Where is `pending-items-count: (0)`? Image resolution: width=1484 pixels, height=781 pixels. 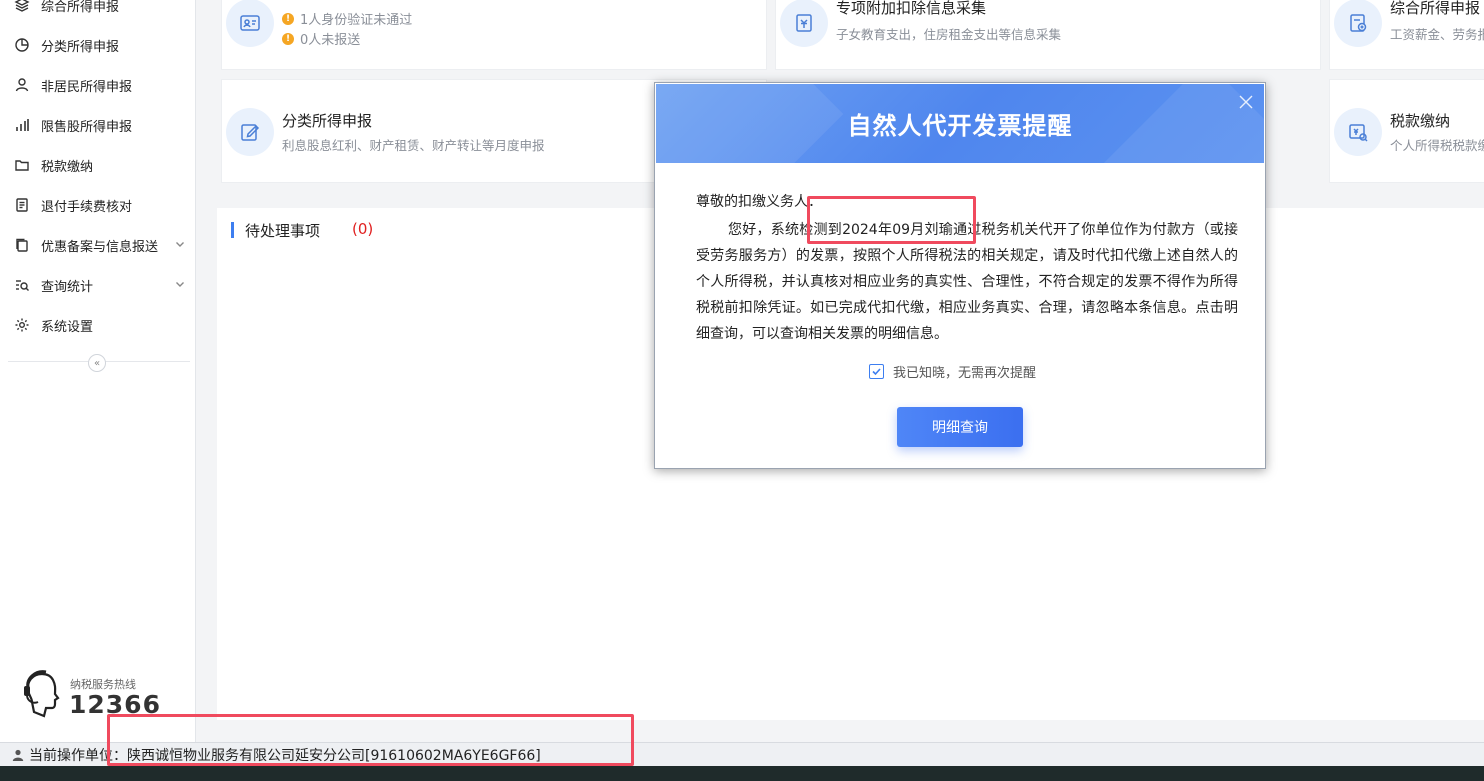 pending-items-count: (0) is located at coordinates (363, 229).